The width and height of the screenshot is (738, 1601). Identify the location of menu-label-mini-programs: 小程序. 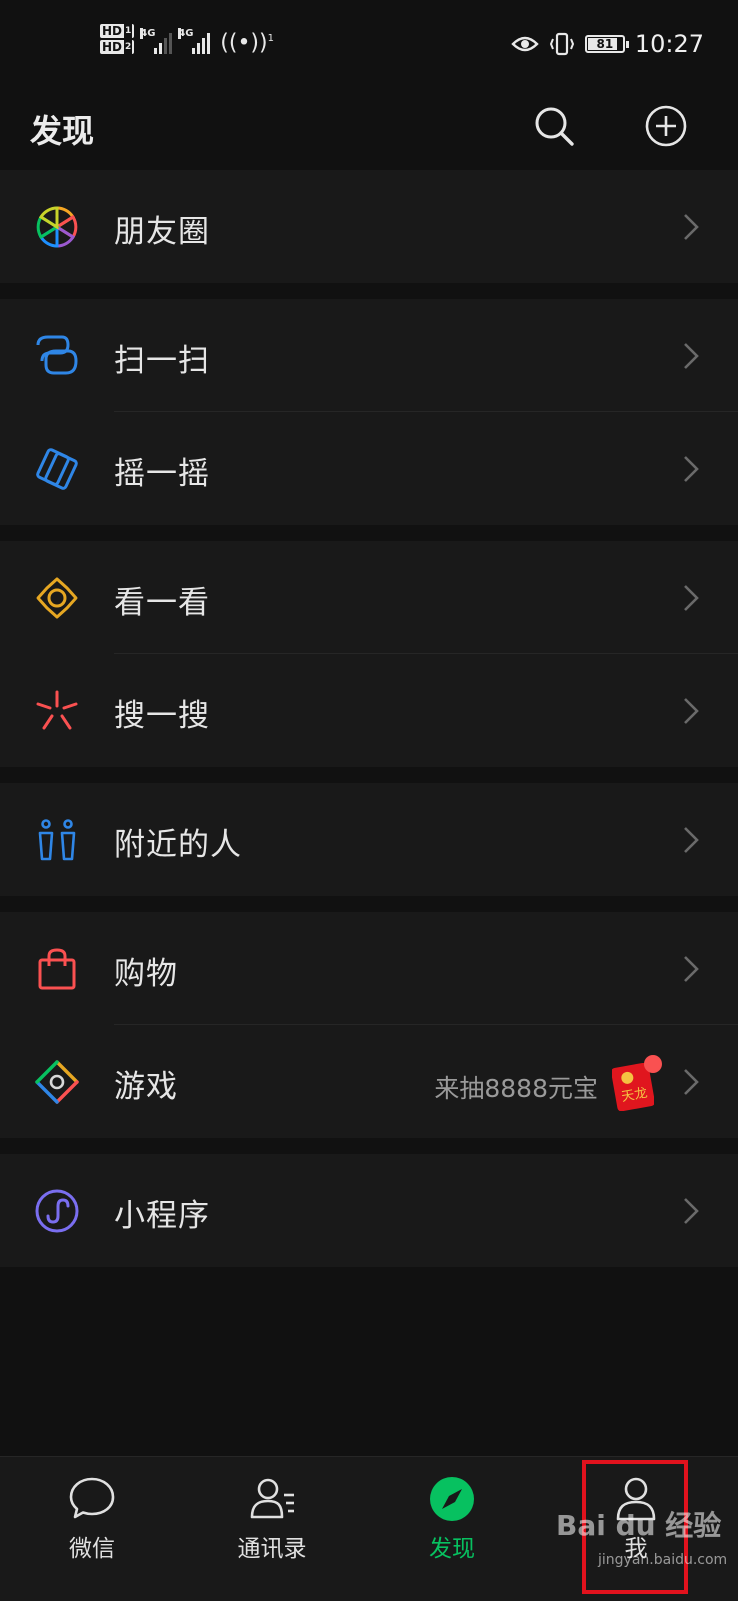
(162, 1216).